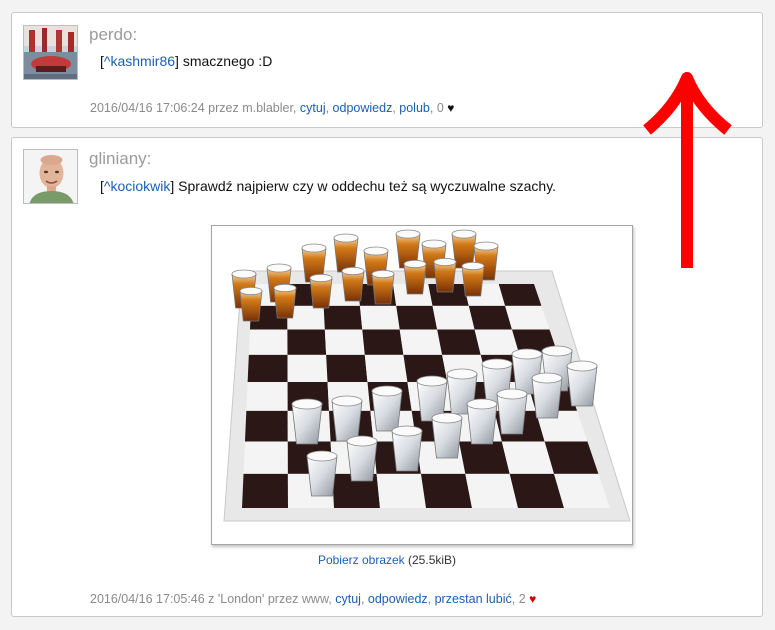  Describe the element at coordinates (193, 108) in the screenshot. I see `comment-timestamp: 2016/04/16 17:06:24 przez m.blabler,` at that location.